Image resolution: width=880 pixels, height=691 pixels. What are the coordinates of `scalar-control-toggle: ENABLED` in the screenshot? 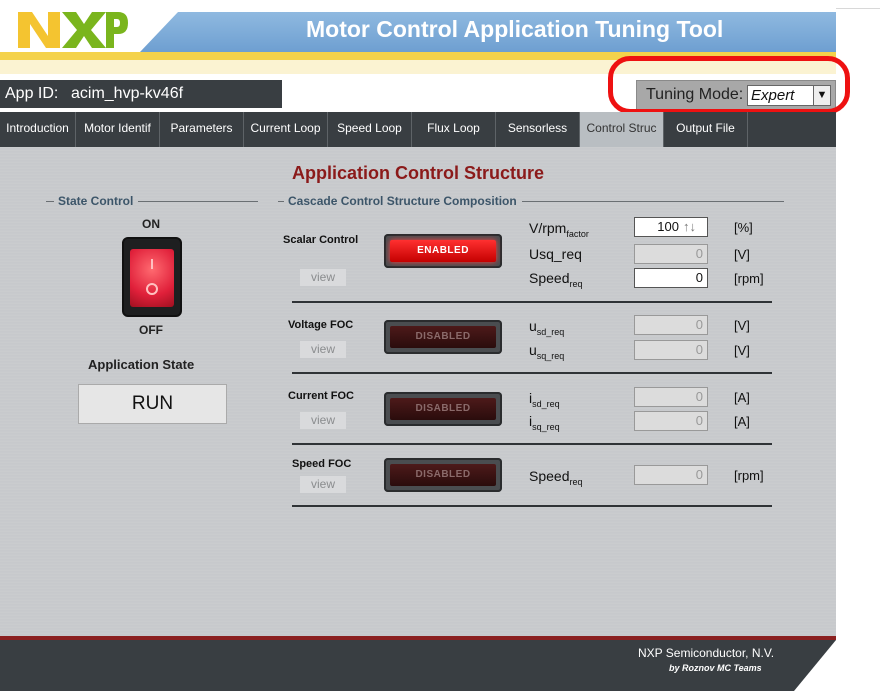 It's located at (443, 251).